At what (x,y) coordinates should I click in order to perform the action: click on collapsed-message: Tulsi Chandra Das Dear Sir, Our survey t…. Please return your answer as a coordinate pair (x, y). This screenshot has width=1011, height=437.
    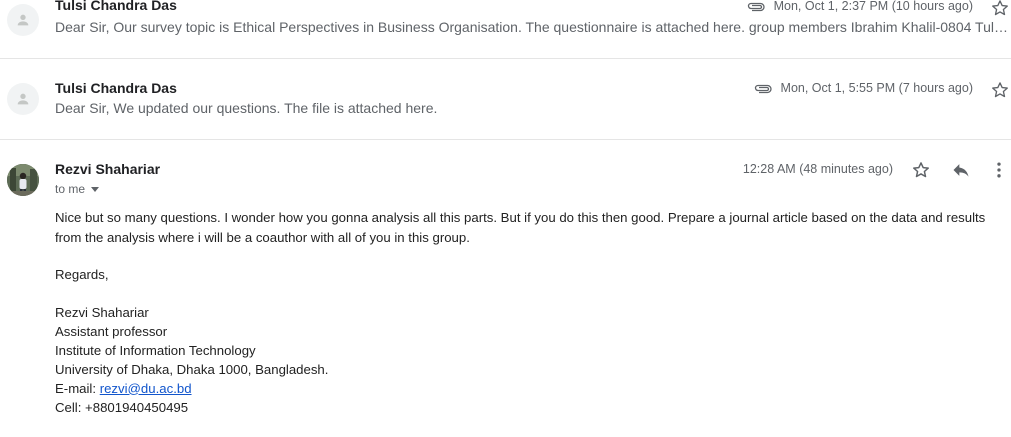
    Looking at the image, I should click on (505, 29).